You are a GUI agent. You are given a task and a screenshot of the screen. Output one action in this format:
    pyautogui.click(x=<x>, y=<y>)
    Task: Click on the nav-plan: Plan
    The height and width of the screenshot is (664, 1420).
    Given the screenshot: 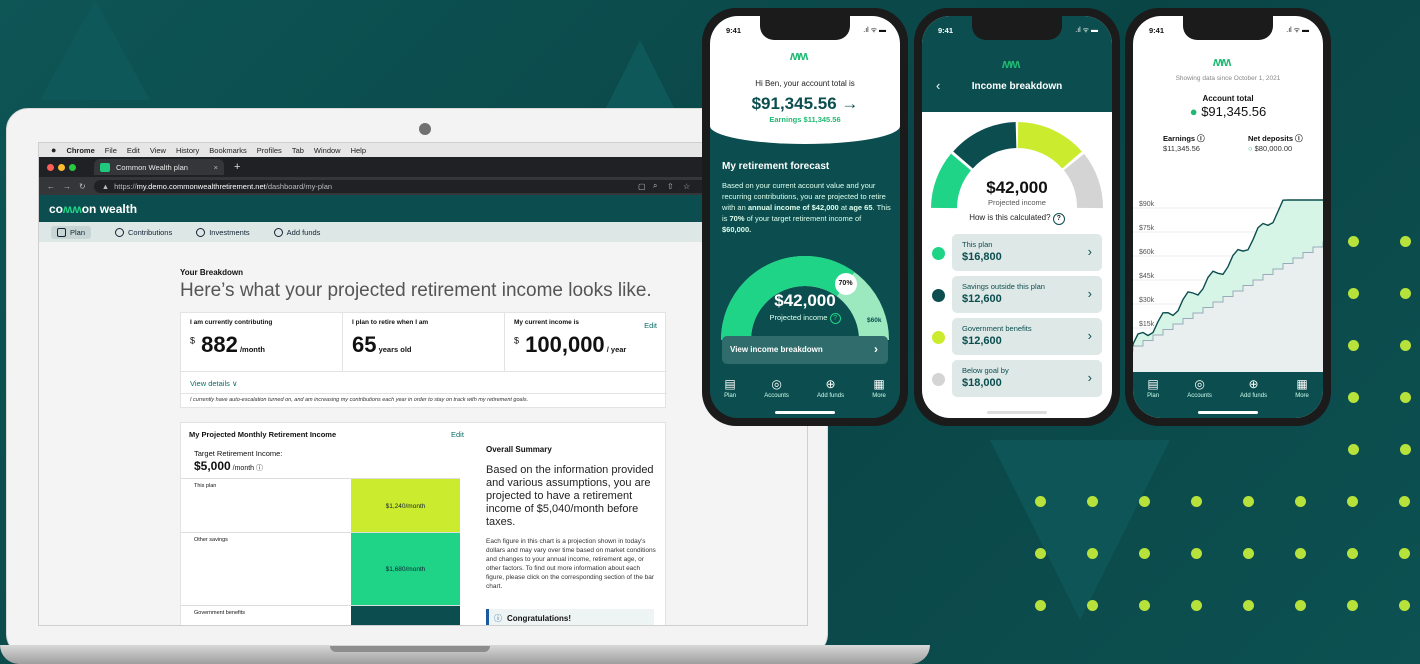 What is the action you would take?
    pyautogui.click(x=71, y=232)
    